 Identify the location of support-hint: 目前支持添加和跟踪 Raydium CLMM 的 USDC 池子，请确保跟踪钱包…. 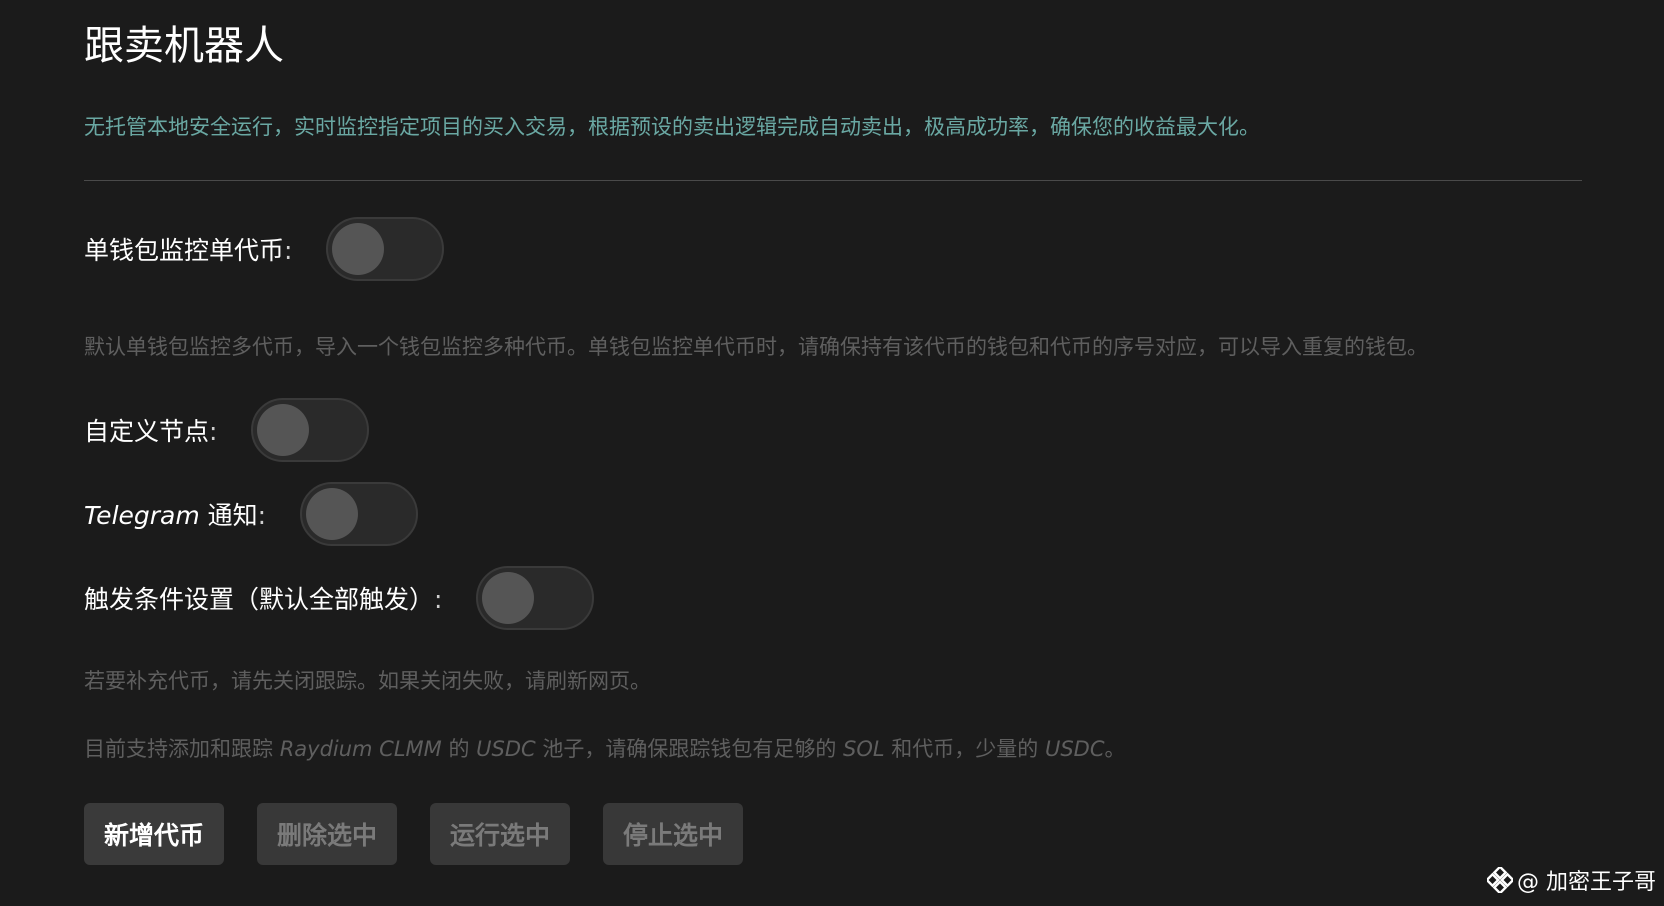
(605, 749).